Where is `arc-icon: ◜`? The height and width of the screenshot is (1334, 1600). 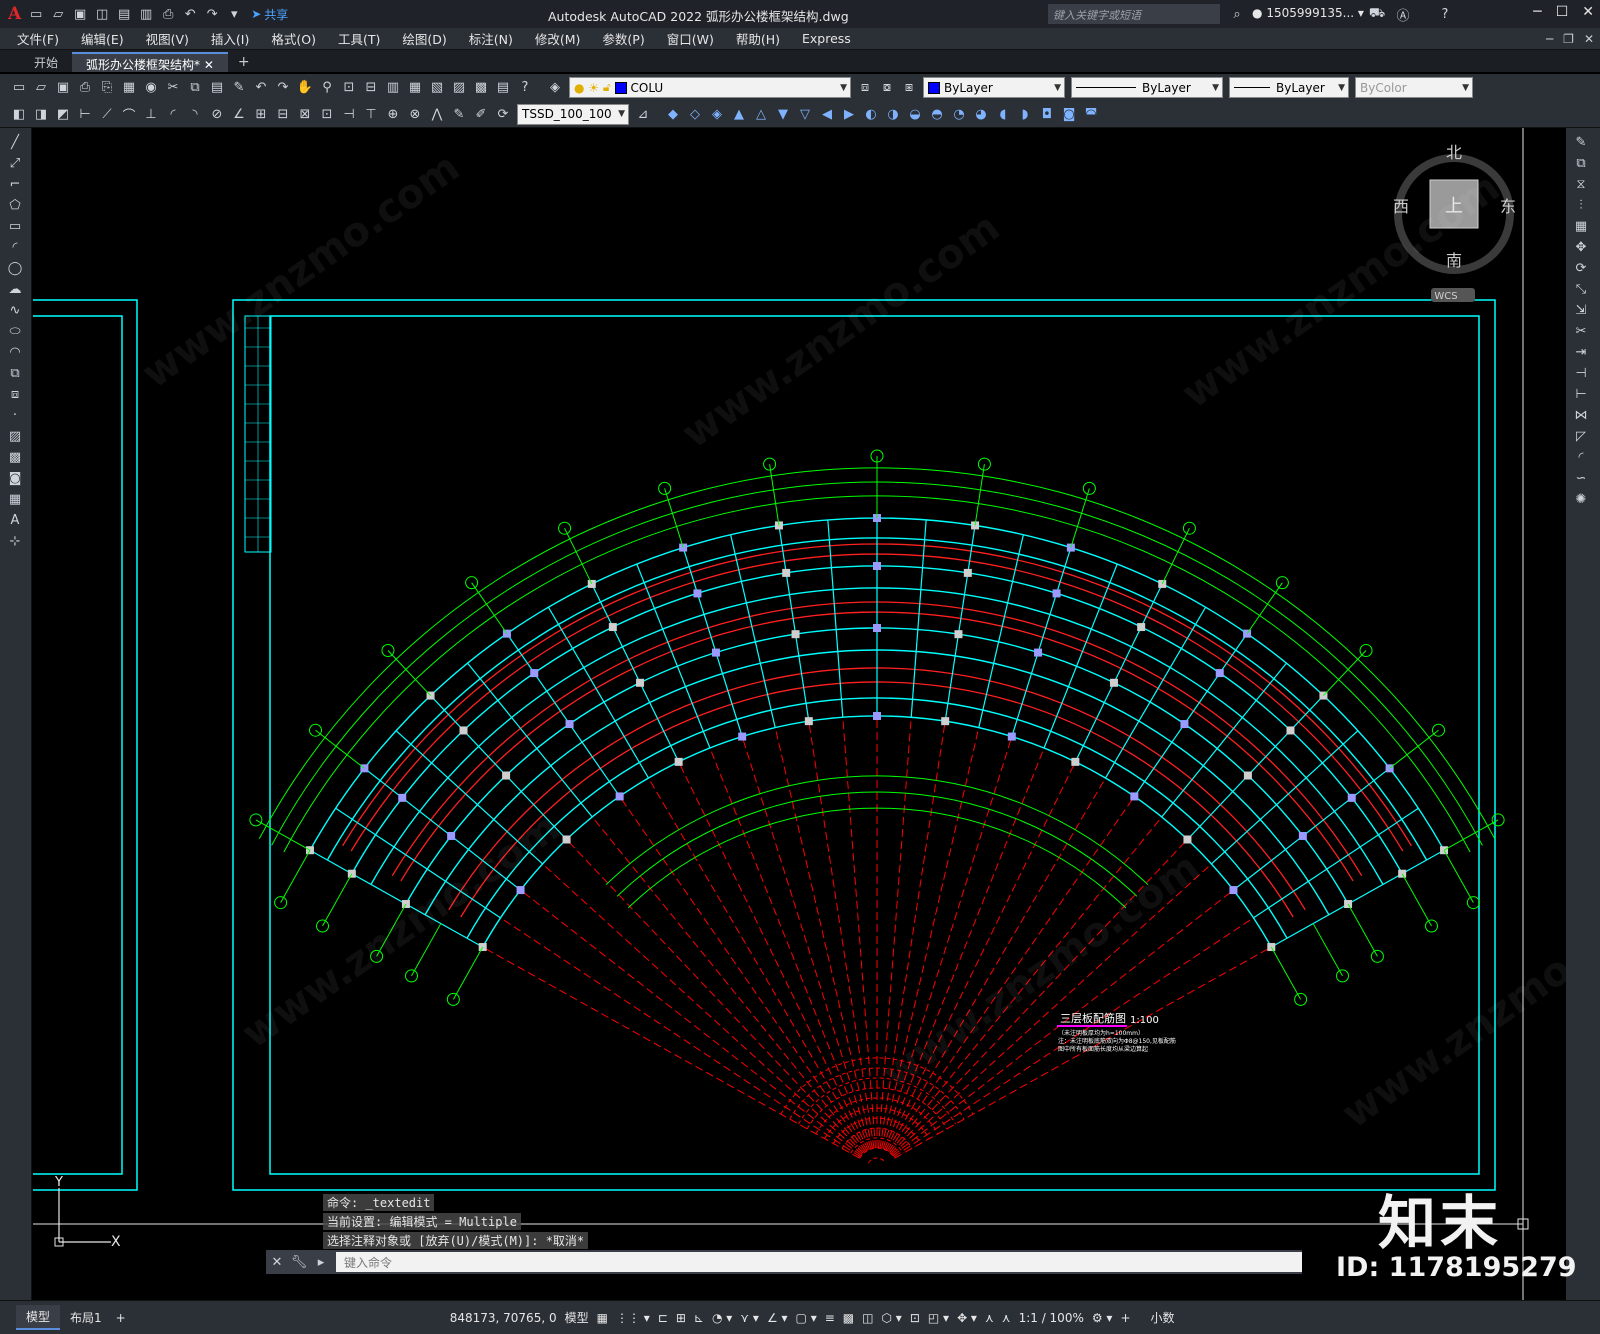 arc-icon: ◜ is located at coordinates (15, 247).